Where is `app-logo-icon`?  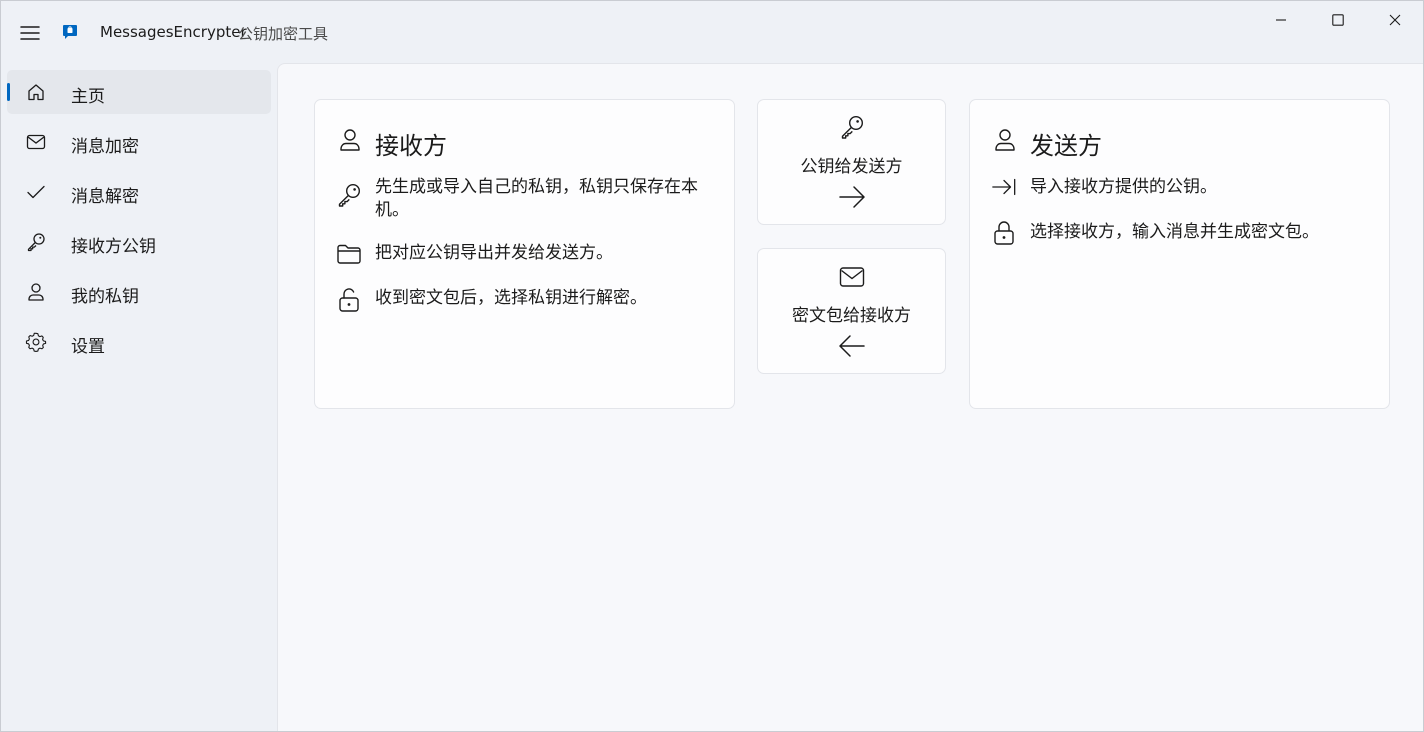
app-logo-icon is located at coordinates (70, 32).